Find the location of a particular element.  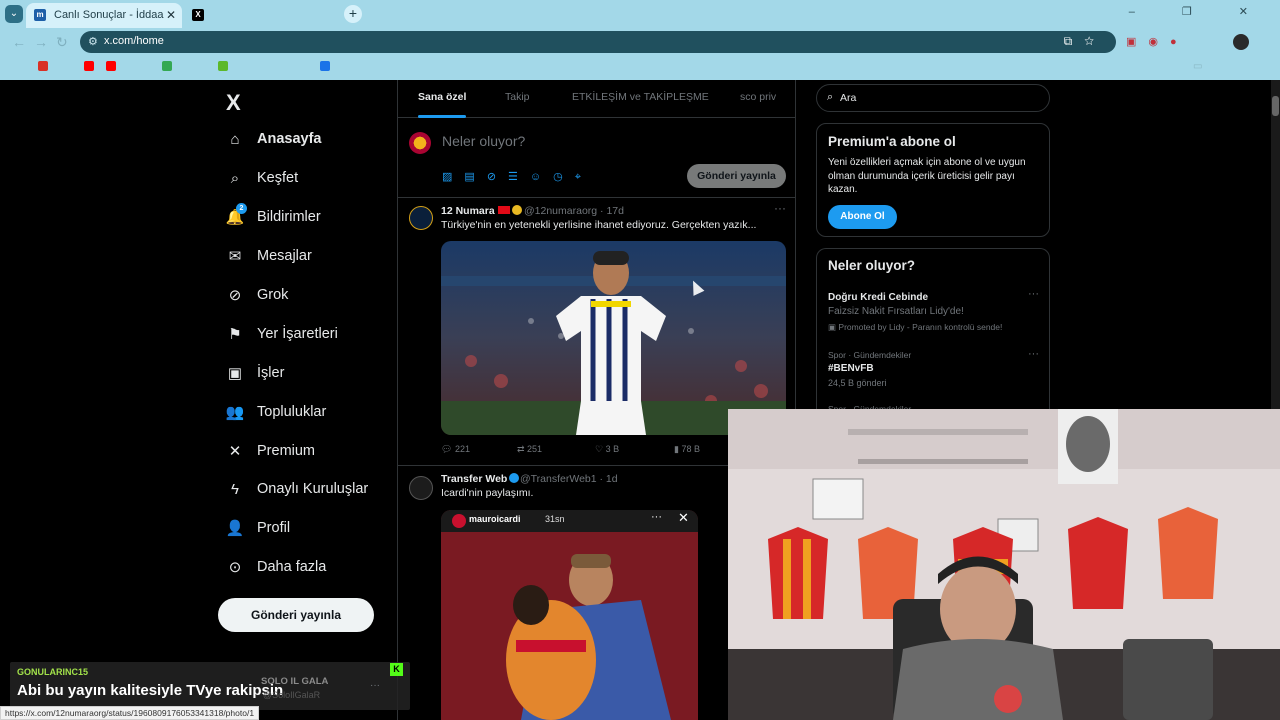

envelope-icon: ✉ is located at coordinates (235, 256).